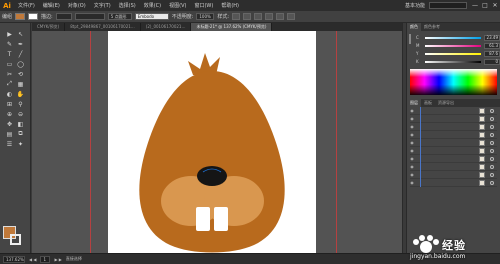 The height and width of the screenshot is (264, 500). Describe the element at coordinates (14, 259) in the screenshot. I see `zoom-level: 137.62%` at that location.